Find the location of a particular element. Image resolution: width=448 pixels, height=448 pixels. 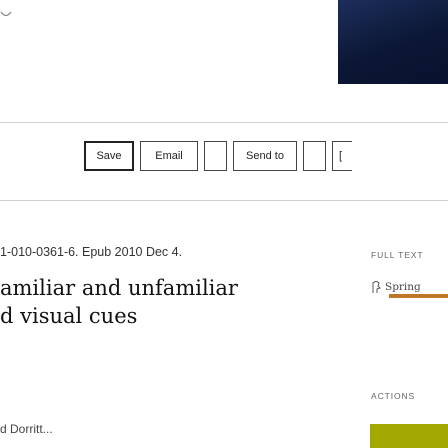

toolbar-button-blank is located at coordinates (215, 156).